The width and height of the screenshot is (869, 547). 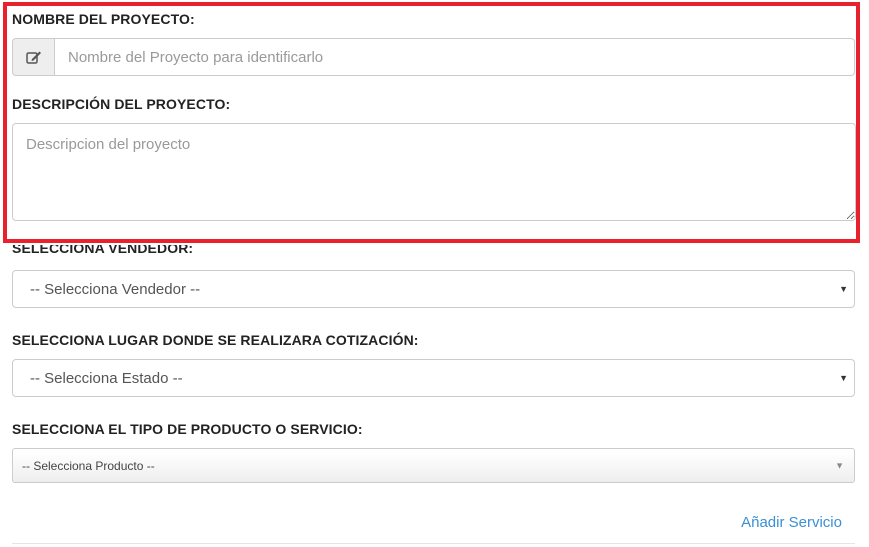 What do you see at coordinates (433, 289) in the screenshot?
I see `seller-select: -- Selecciona Vendedor -- ▼` at bounding box center [433, 289].